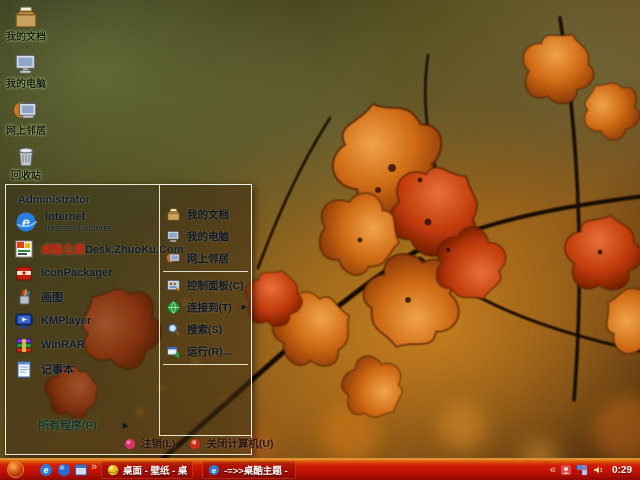  What do you see at coordinates (94, 249) in the screenshot?
I see `menu-item-zhuoku: 桌酷主题Desk.ZhuoKu.Com` at bounding box center [94, 249].